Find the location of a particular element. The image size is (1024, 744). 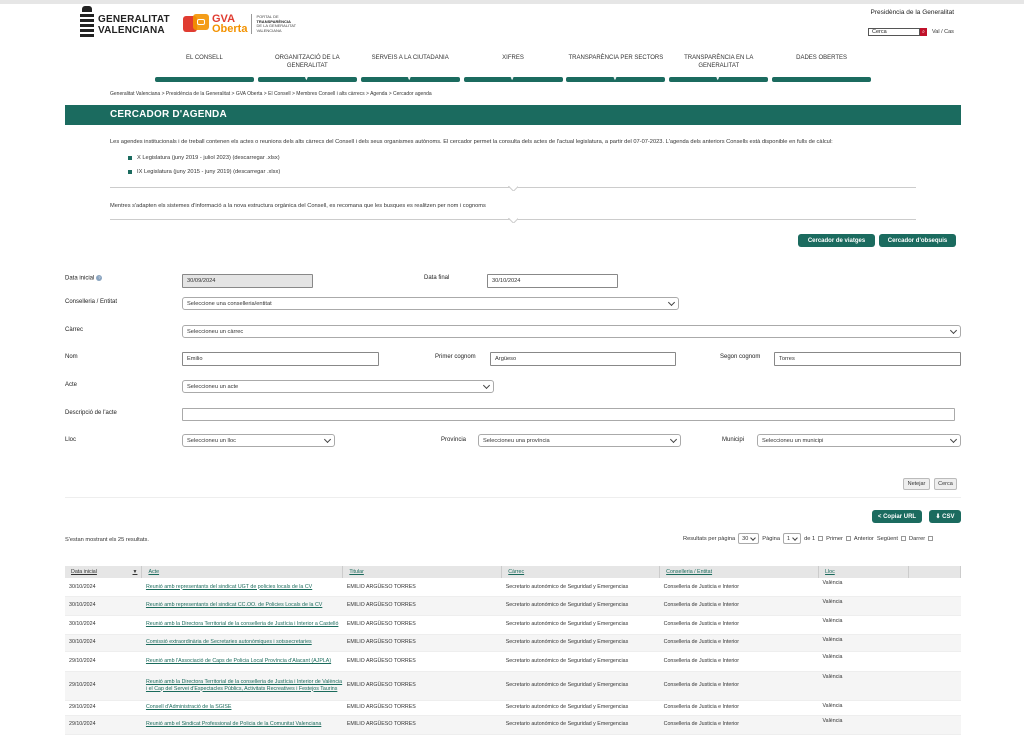

search-icon: ⌕ is located at coordinates (923, 32).